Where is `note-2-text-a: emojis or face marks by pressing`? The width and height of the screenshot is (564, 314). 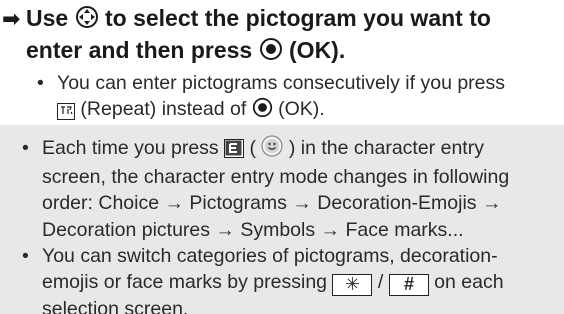 note-2-text-a: emojis or face marks by pressing is located at coordinates (185, 282).